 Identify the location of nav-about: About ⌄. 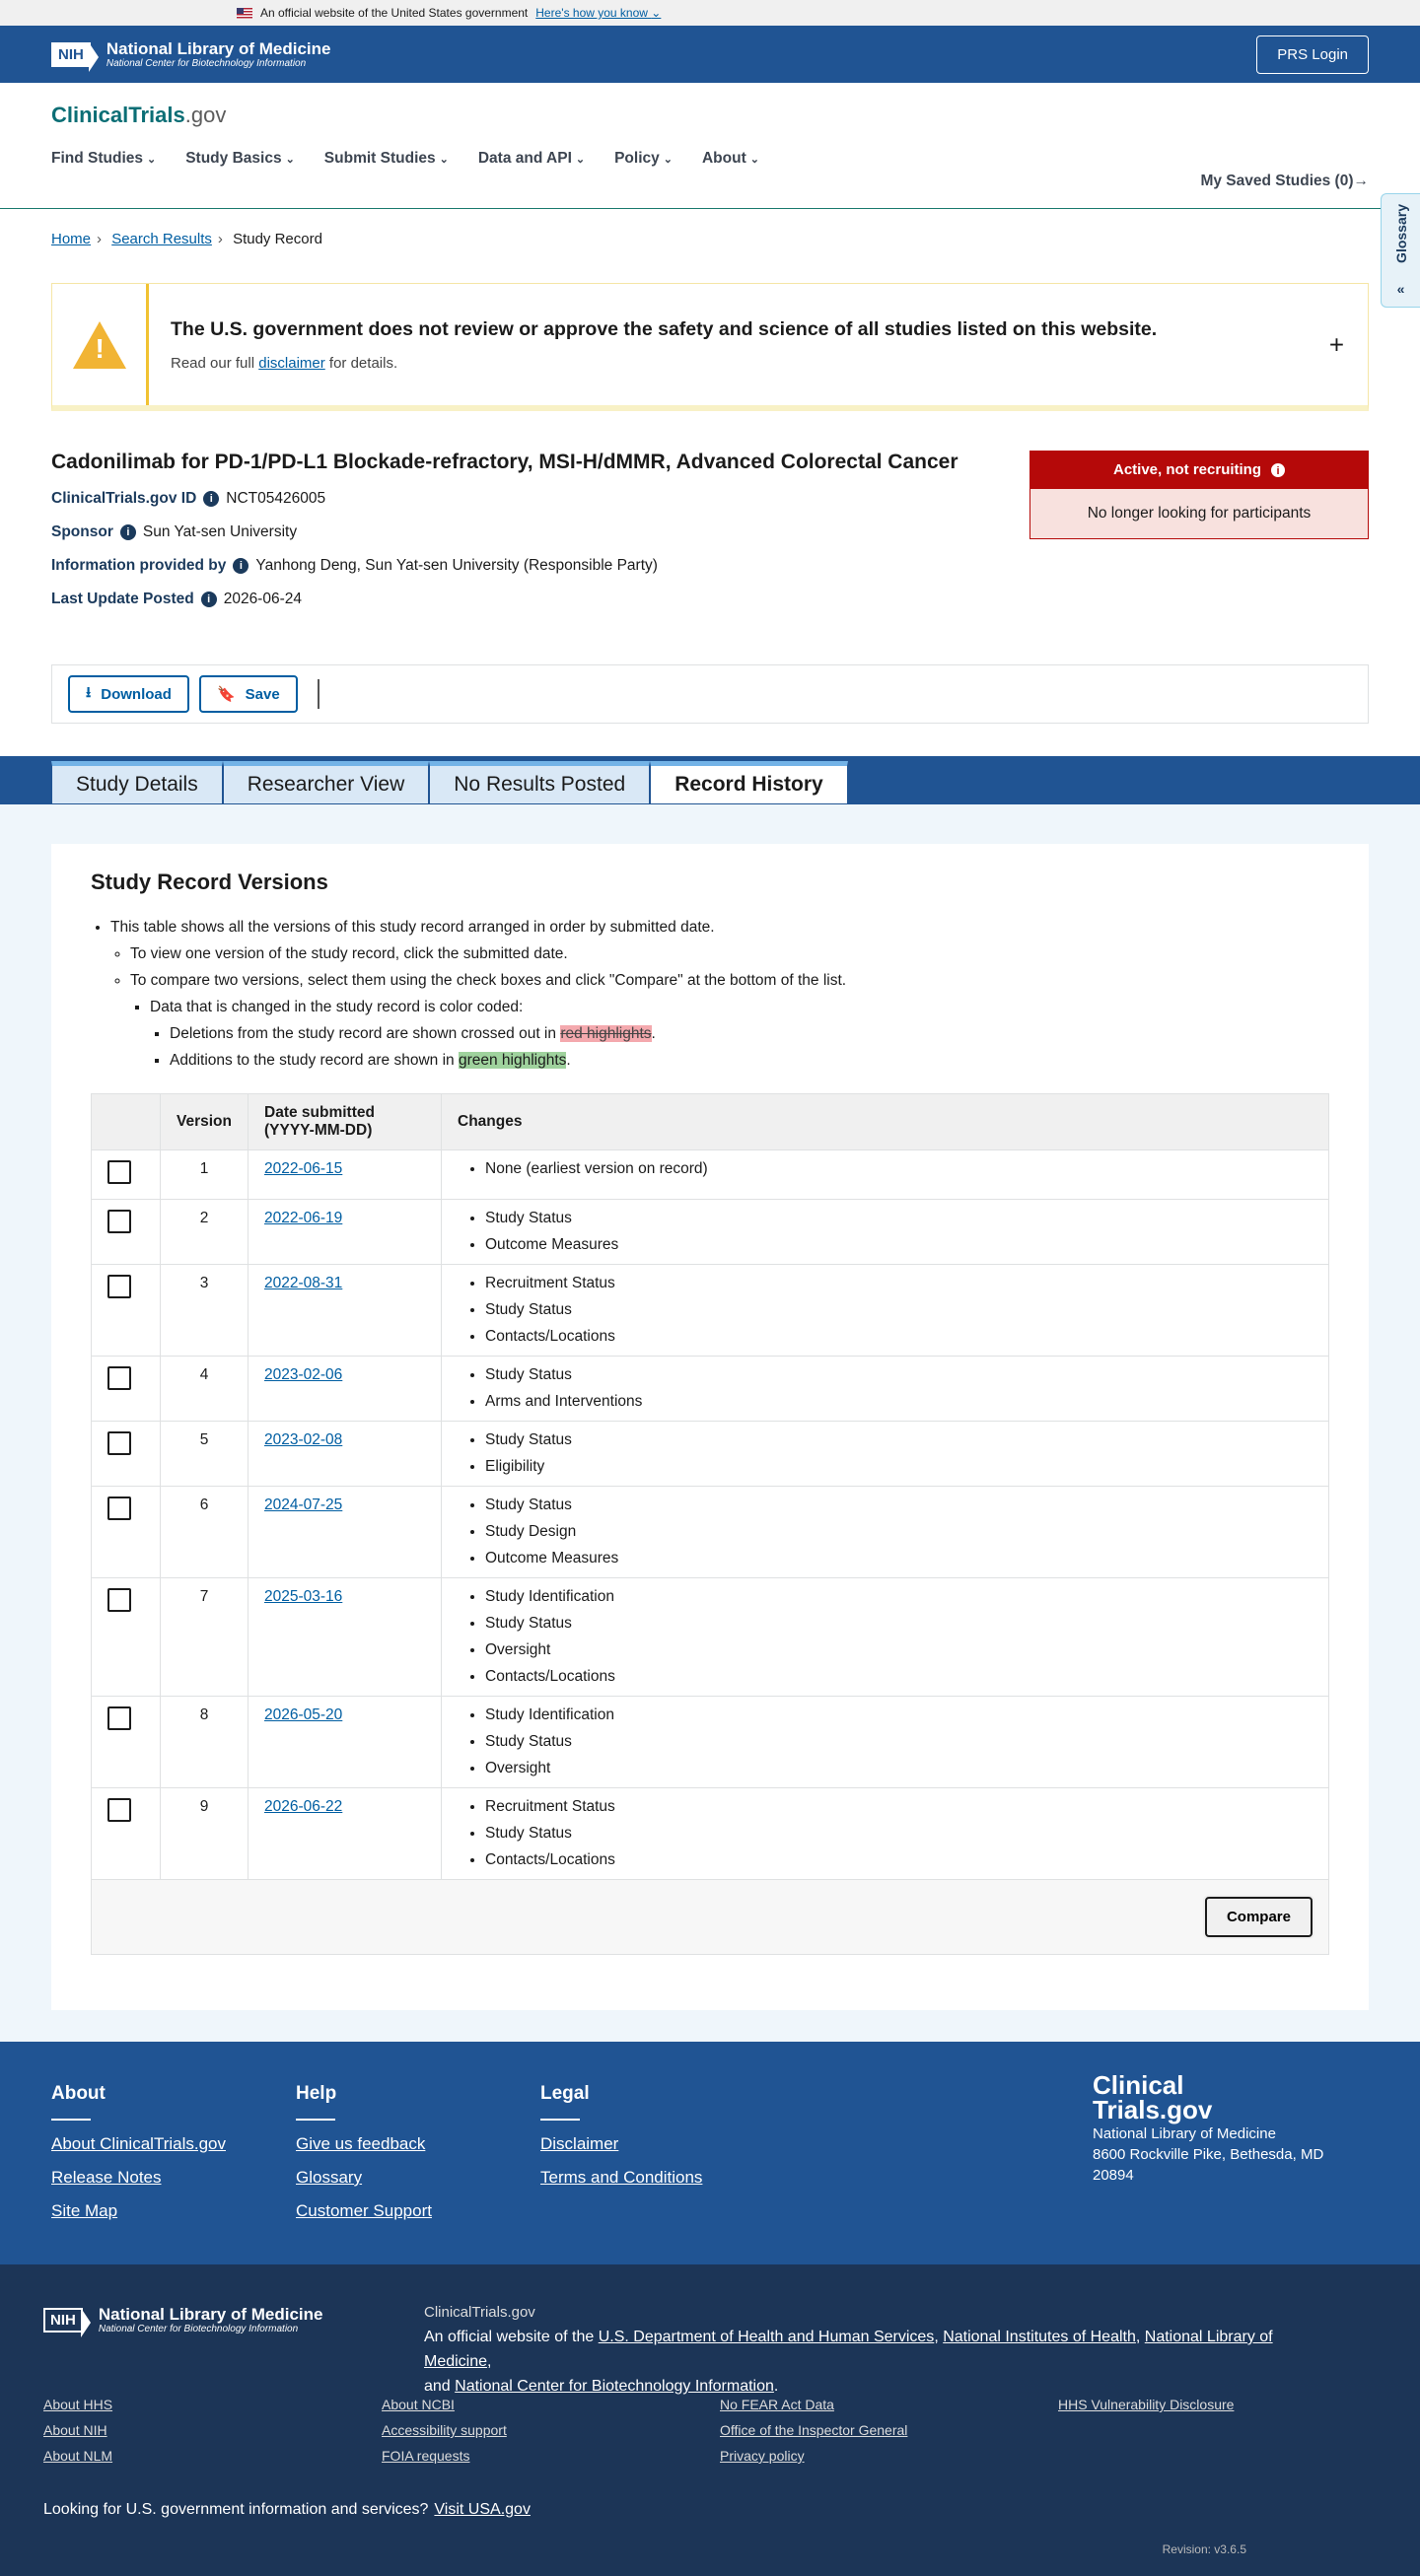
(730, 159).